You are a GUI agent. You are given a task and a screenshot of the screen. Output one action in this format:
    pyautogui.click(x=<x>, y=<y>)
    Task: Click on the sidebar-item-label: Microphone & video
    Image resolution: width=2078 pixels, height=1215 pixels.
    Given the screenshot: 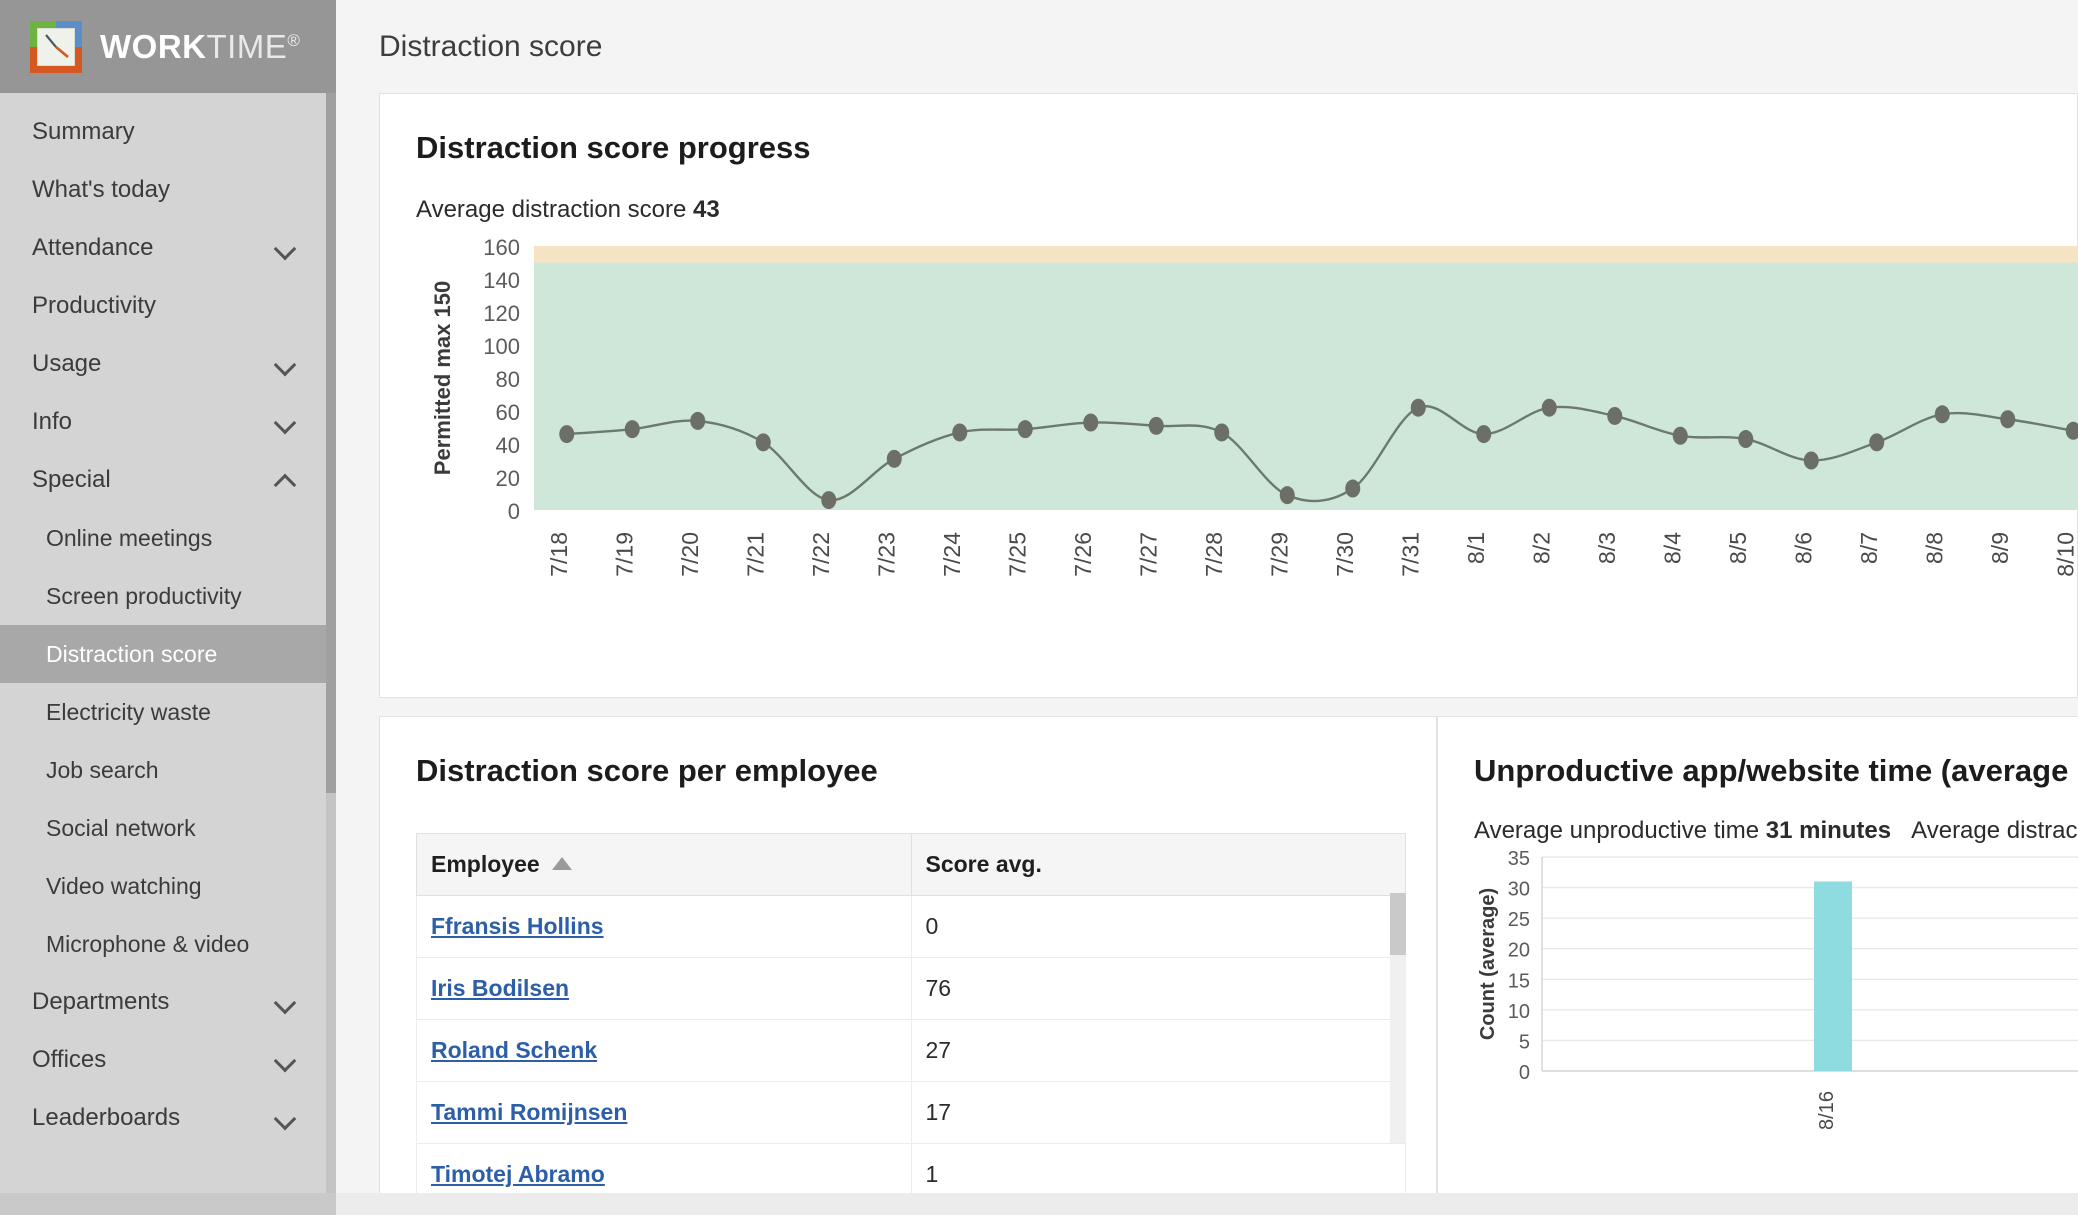 What is the action you would take?
    pyautogui.click(x=148, y=943)
    